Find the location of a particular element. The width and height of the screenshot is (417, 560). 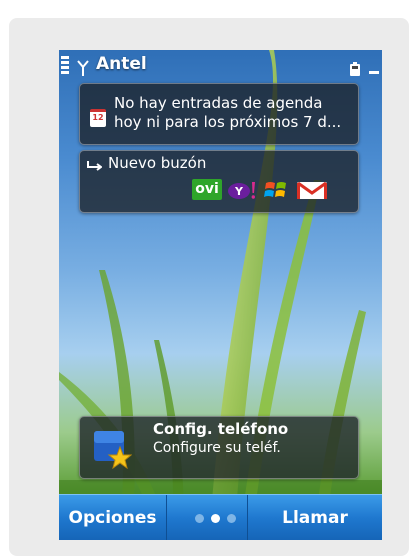

antenna-icon is located at coordinates (83, 68).